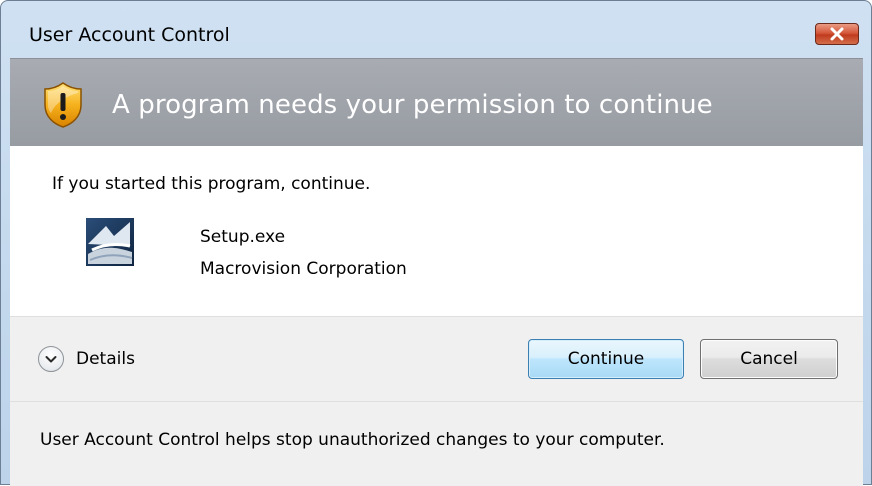 This screenshot has height=486, width=872. What do you see at coordinates (129, 35) in the screenshot?
I see `window-title: User Account Control` at bounding box center [129, 35].